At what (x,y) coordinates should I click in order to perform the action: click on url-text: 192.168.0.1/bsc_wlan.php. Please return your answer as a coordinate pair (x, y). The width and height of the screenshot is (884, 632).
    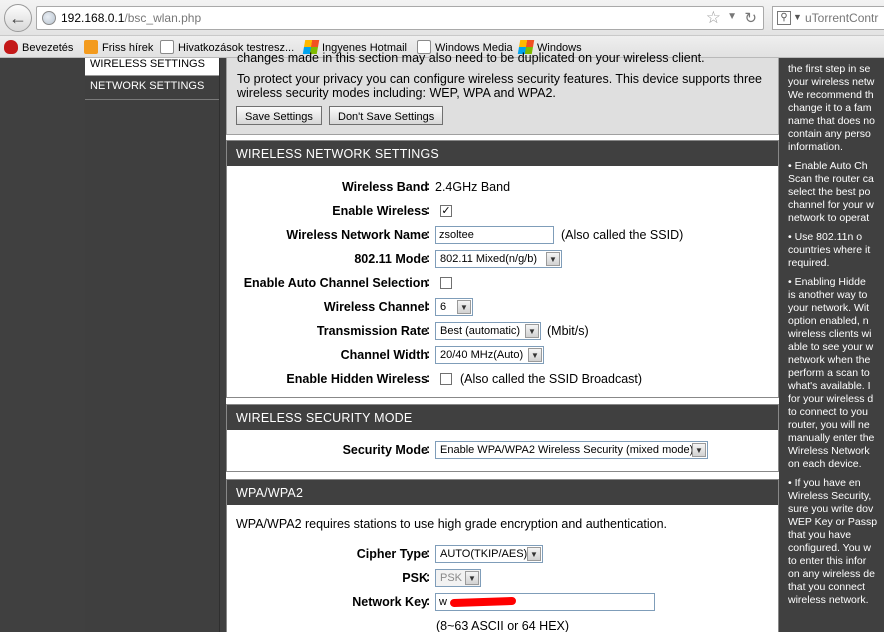
    Looking at the image, I should click on (131, 18).